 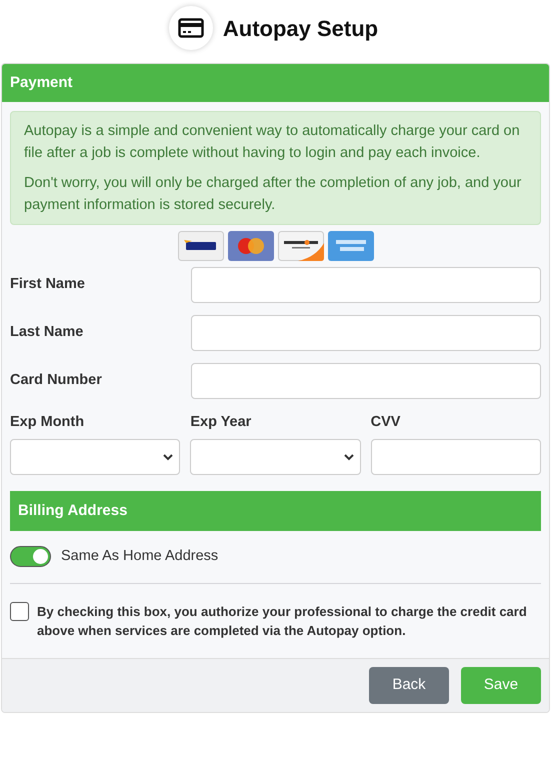 I want to click on toggle-label: Same As Home Address, so click(x=139, y=556).